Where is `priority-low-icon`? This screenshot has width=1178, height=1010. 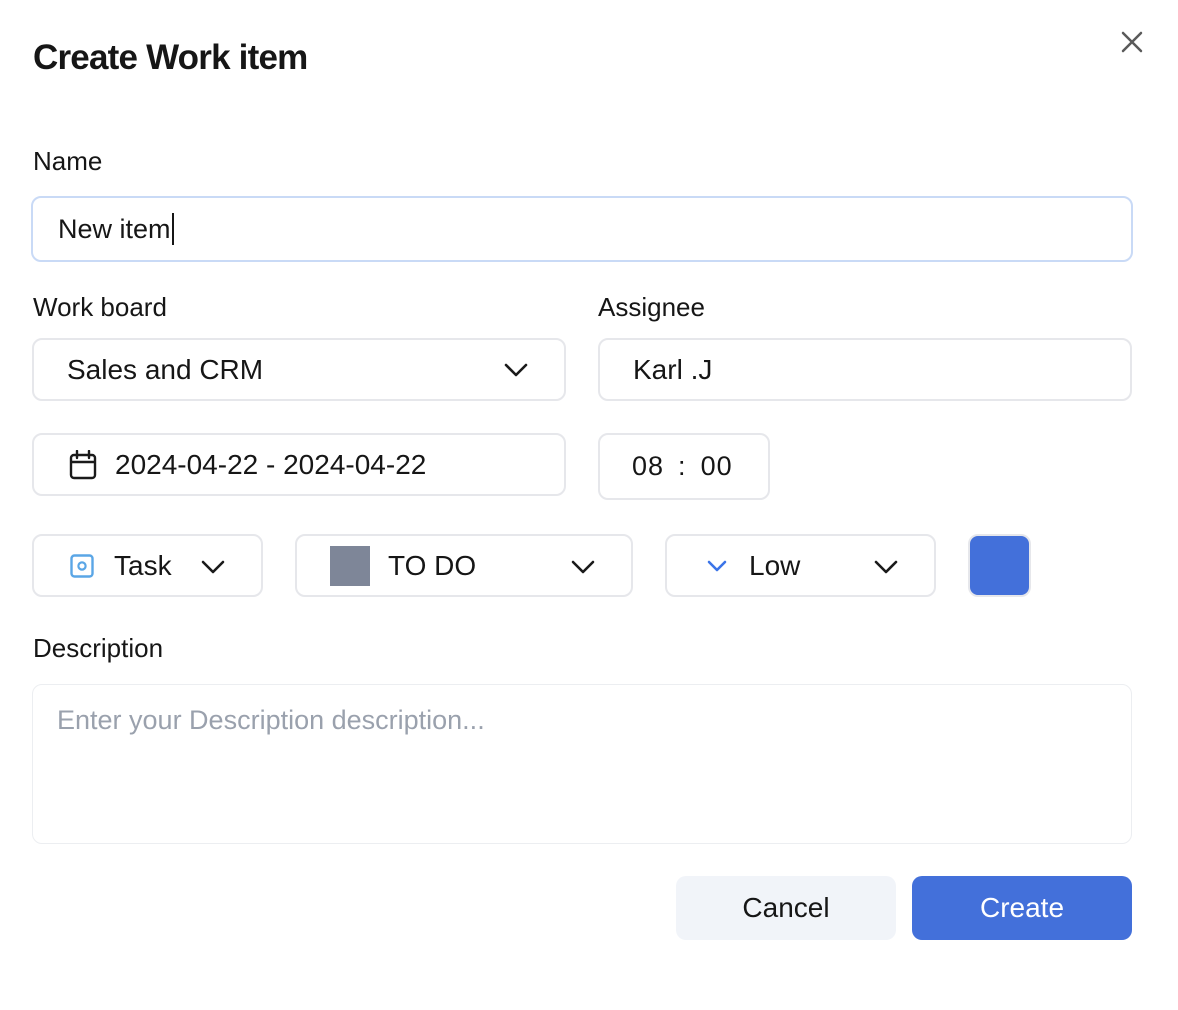
priority-low-icon is located at coordinates (717, 565).